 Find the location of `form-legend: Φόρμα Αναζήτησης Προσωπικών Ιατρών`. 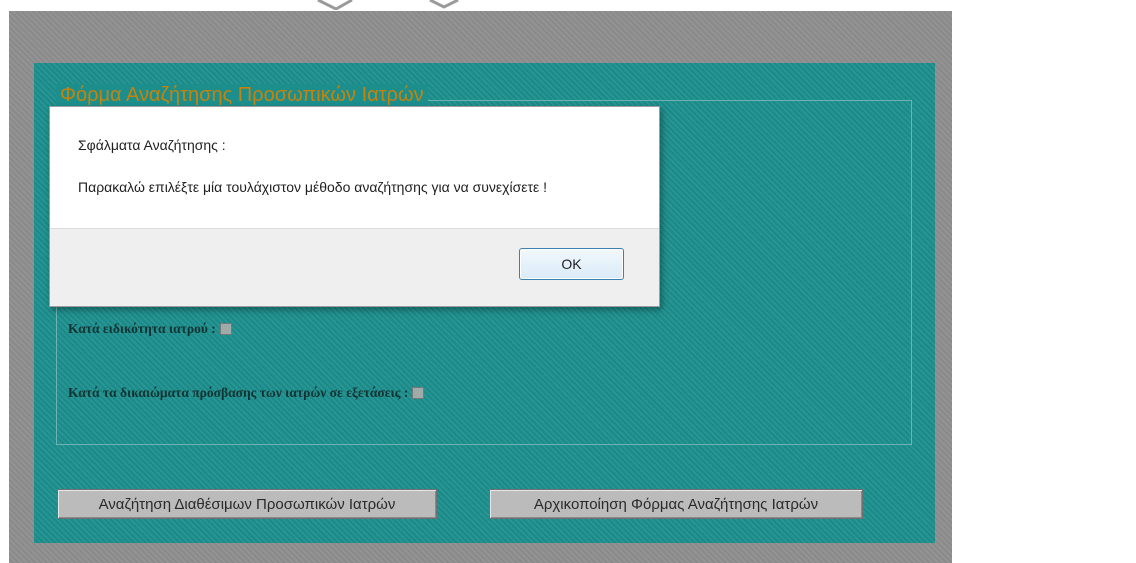

form-legend: Φόρμα Αναζήτησης Προσωπικών Ιατρών is located at coordinates (242, 95).